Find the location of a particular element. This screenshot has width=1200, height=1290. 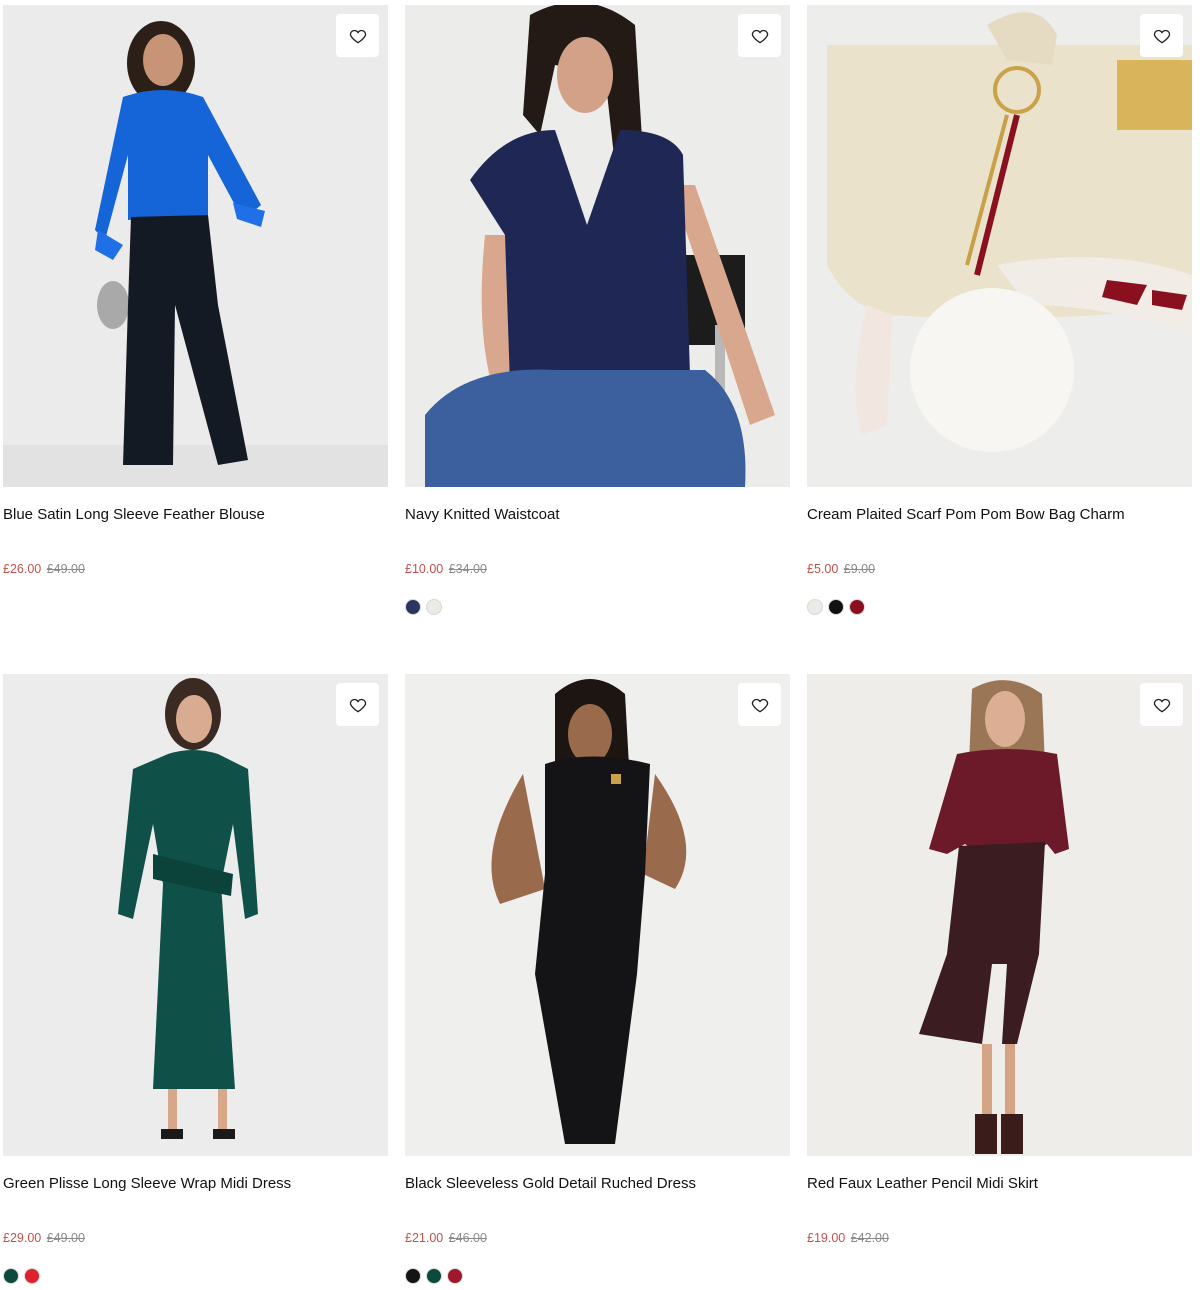

product-title: Navy Knitted Waistcoat is located at coordinates (482, 515).